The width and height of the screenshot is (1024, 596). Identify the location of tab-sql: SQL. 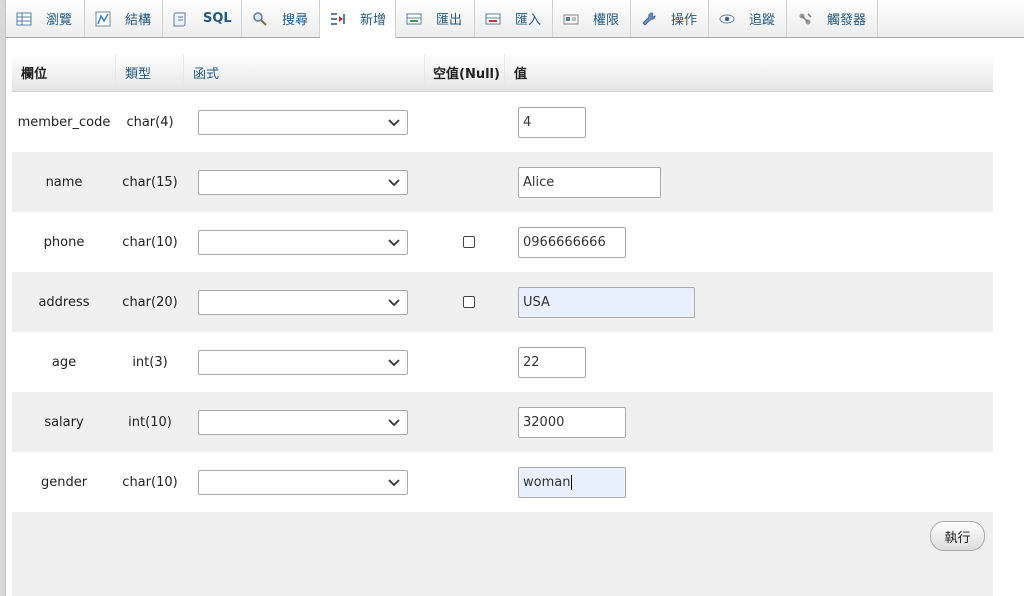
(202, 18).